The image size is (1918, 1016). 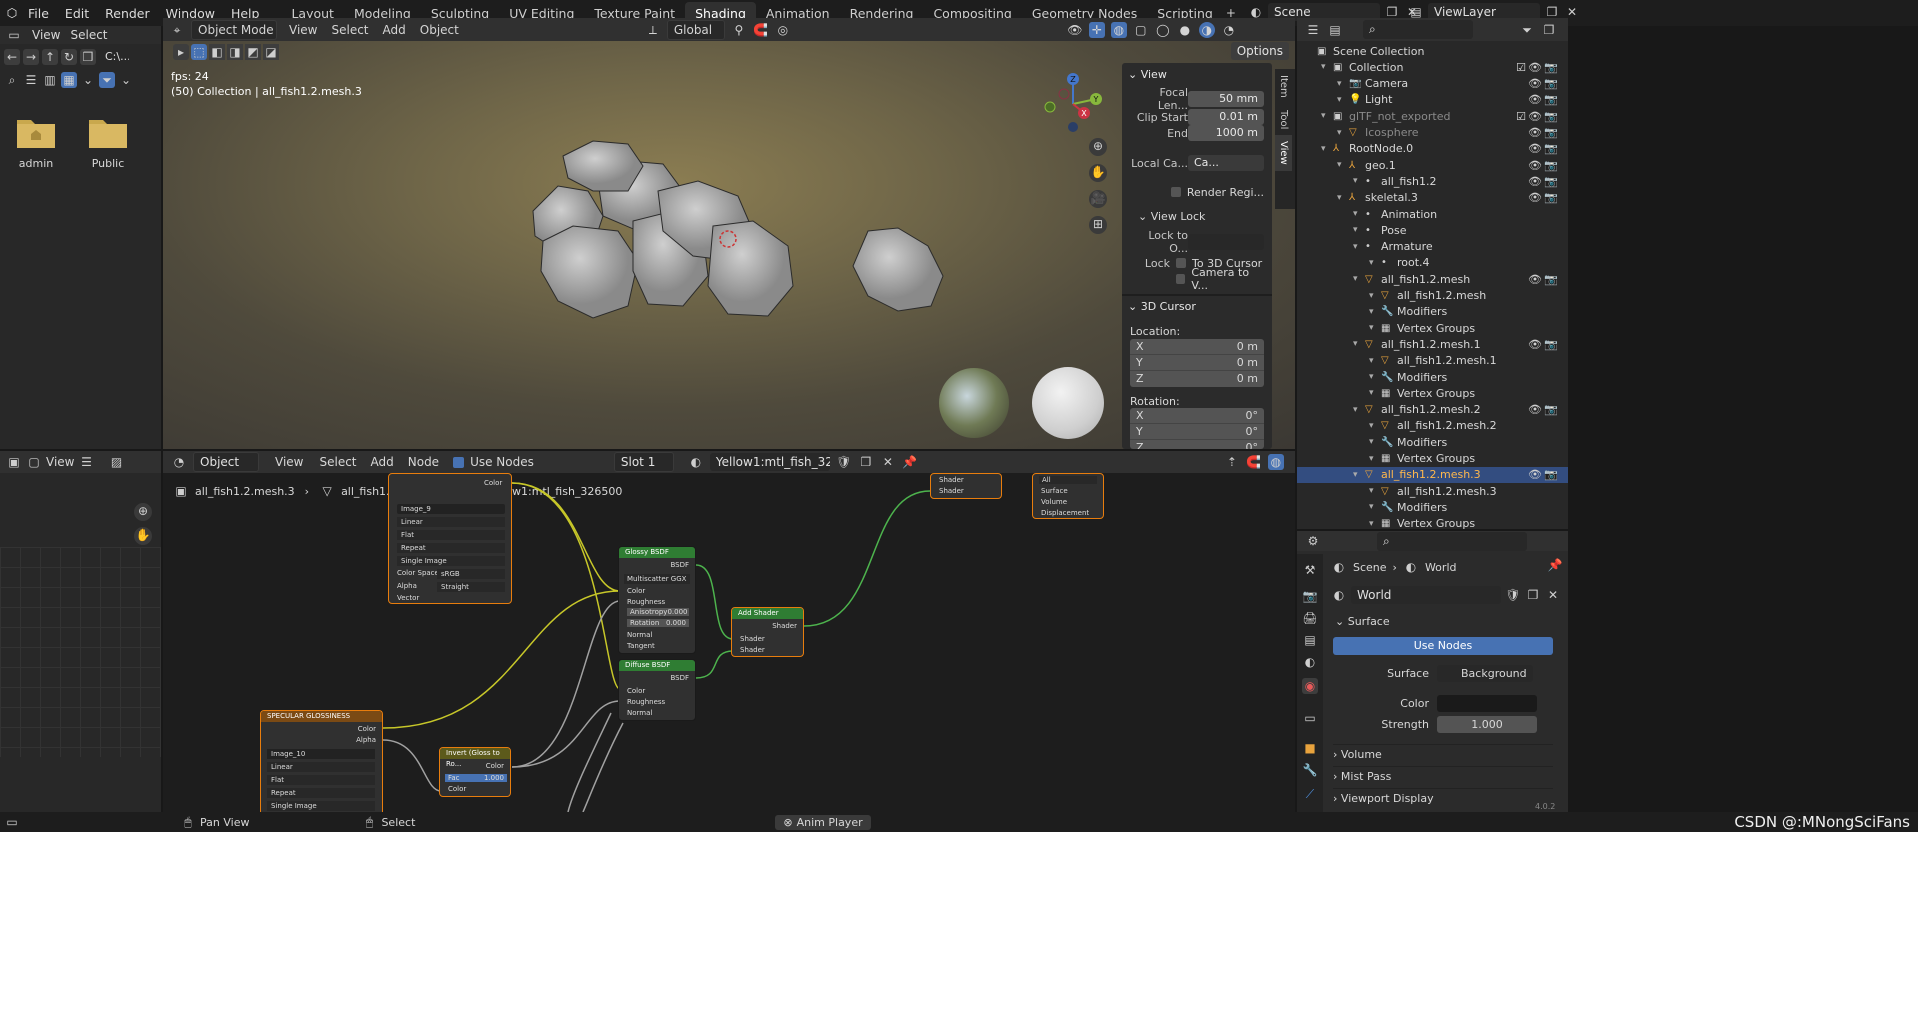 I want to click on outliner-row: ▾ ▣ Collection ☑ 👁 📷, so click(x=1432, y=67).